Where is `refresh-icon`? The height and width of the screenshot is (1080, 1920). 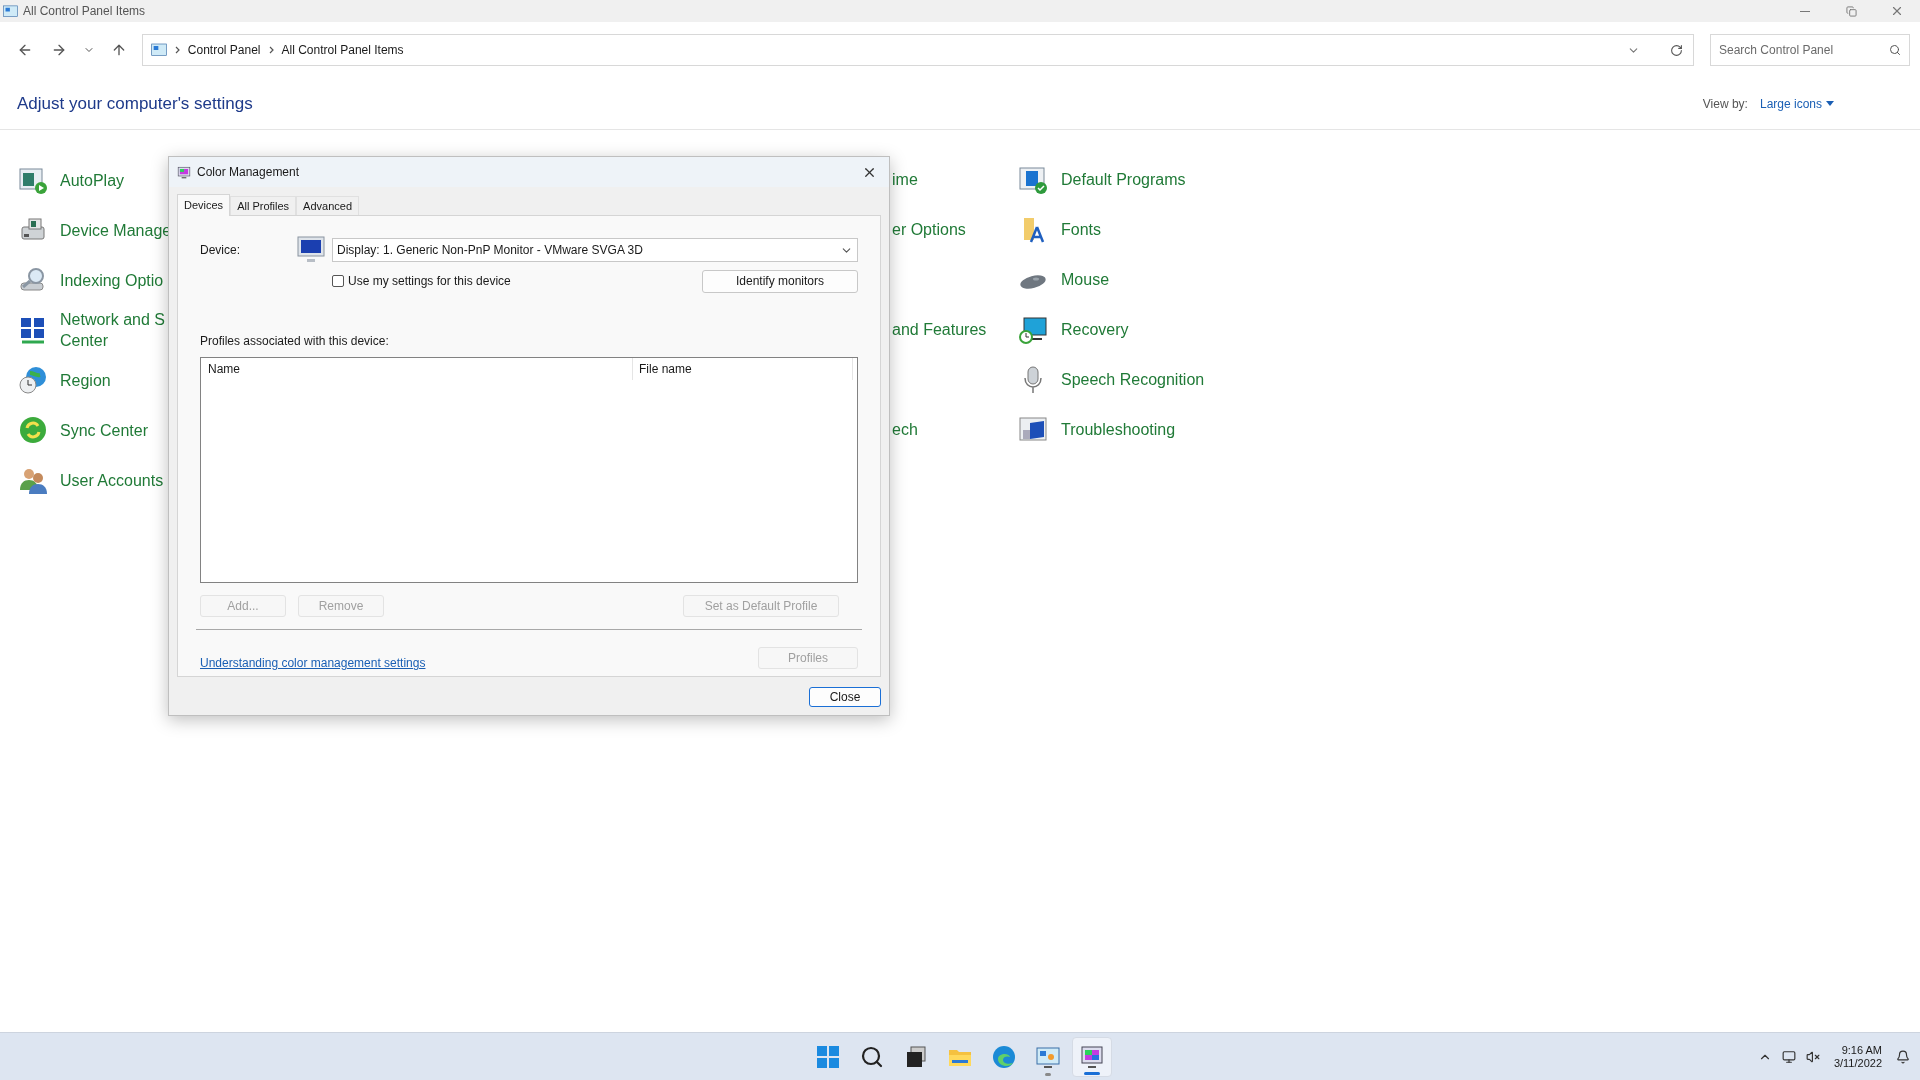
refresh-icon is located at coordinates (1676, 50).